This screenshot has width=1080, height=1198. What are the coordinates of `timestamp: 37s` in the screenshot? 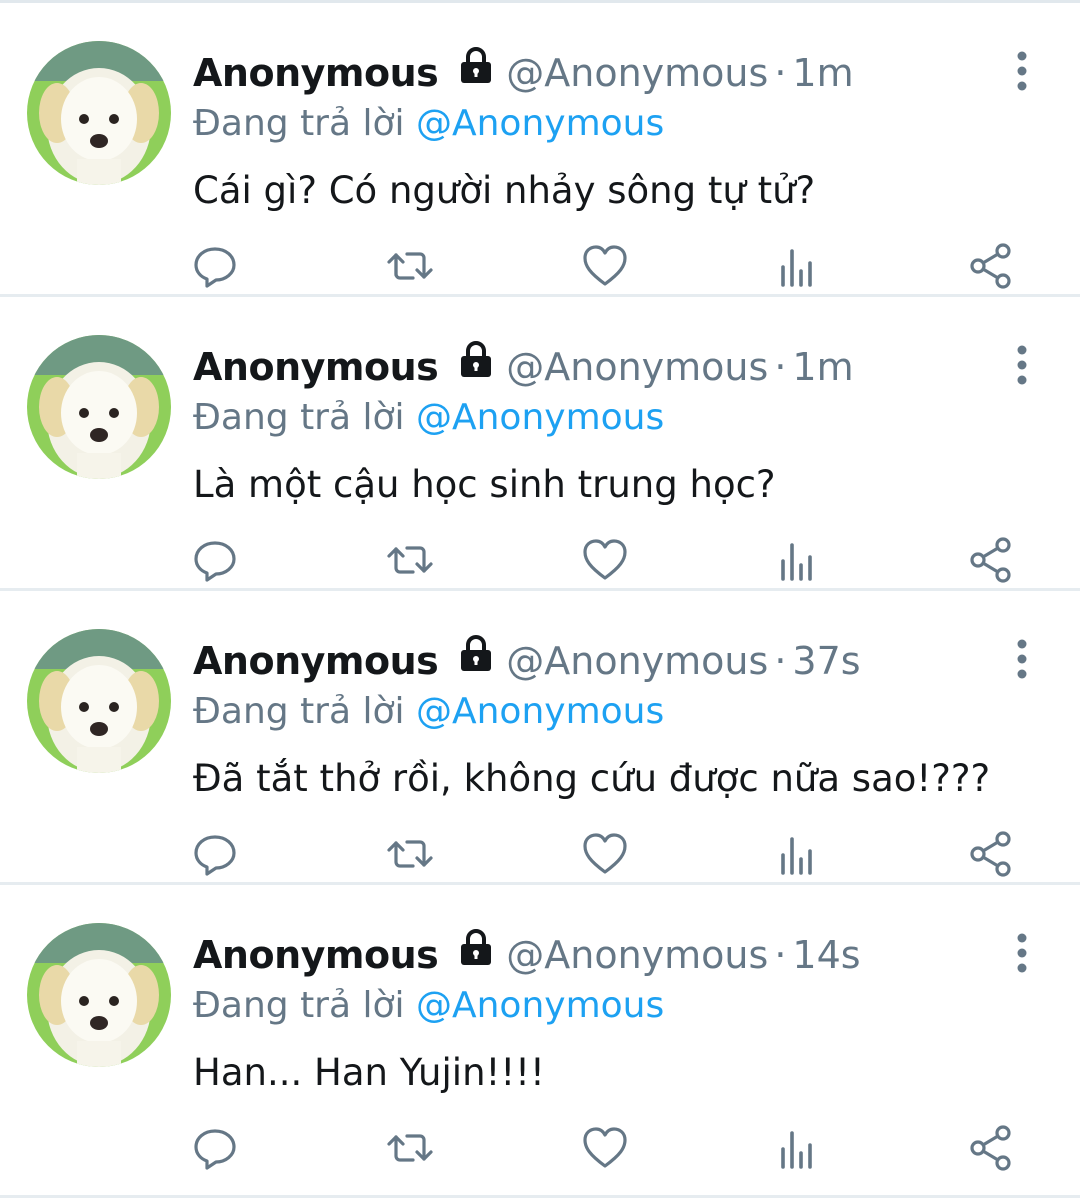 It's located at (826, 661).